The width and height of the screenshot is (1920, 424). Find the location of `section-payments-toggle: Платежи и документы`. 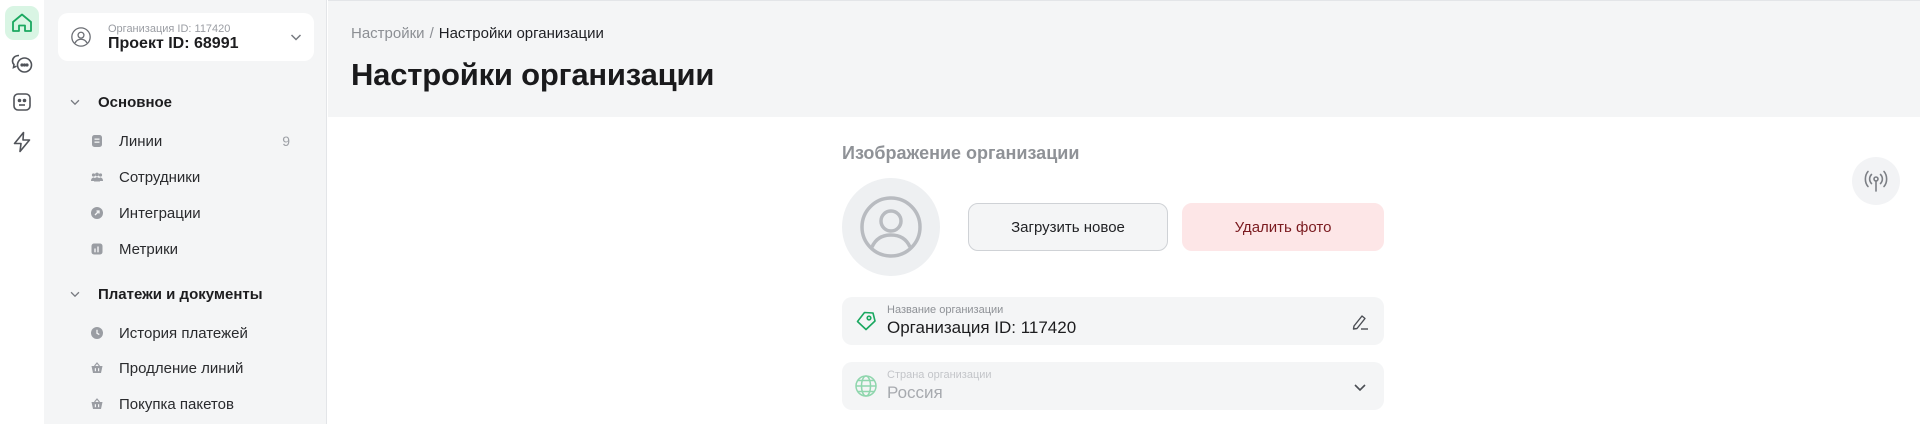

section-payments-toggle: Платежи и документы is located at coordinates (165, 294).